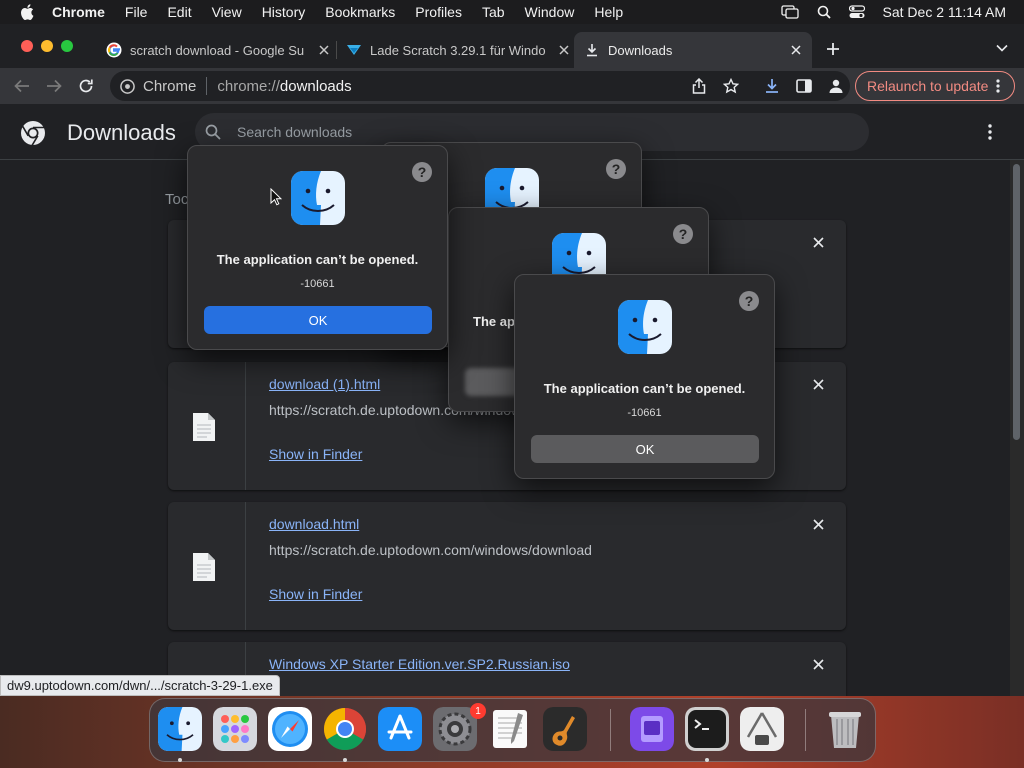 This screenshot has width=1024, height=768. I want to click on menu-history: History, so click(284, 12).